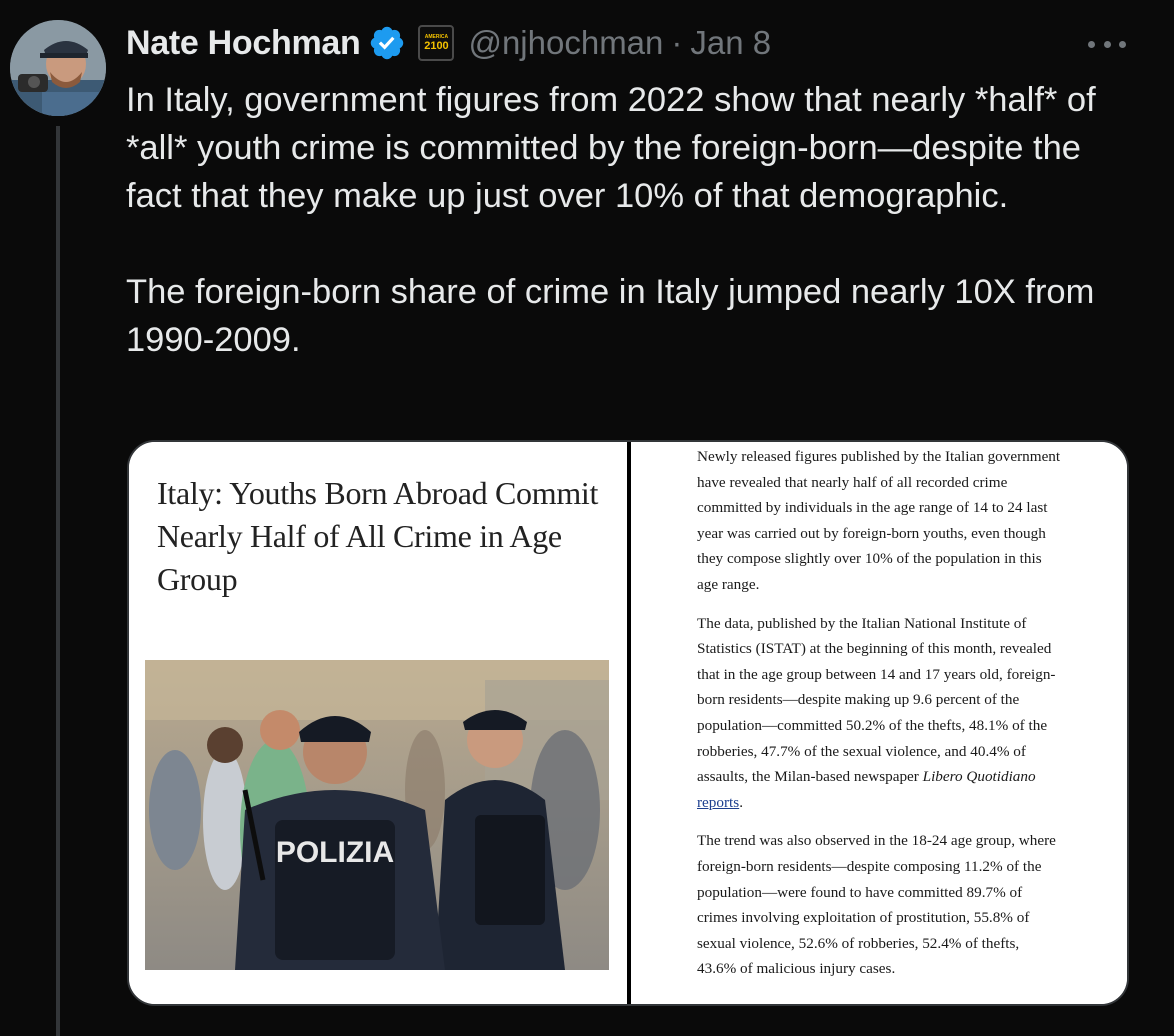 The image size is (1174, 1036). Describe the element at coordinates (979, 777) in the screenshot. I see `article-source: Libero Quotidiano` at that location.